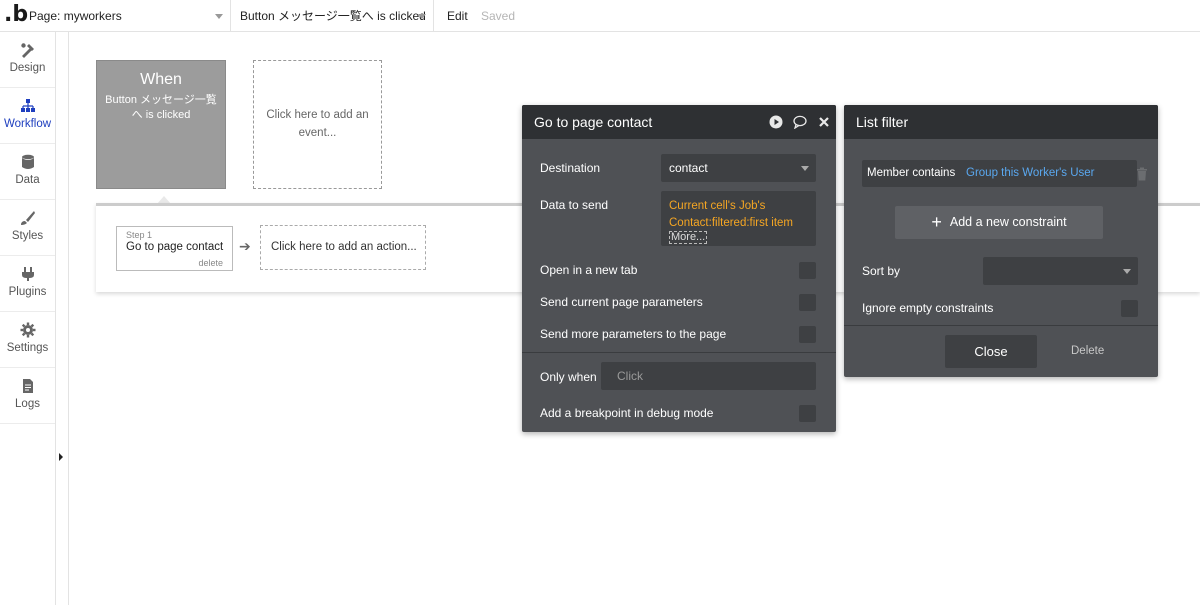 Image resolution: width=1200 pixels, height=605 pixels. I want to click on destination-dropdown: contact, so click(738, 168).